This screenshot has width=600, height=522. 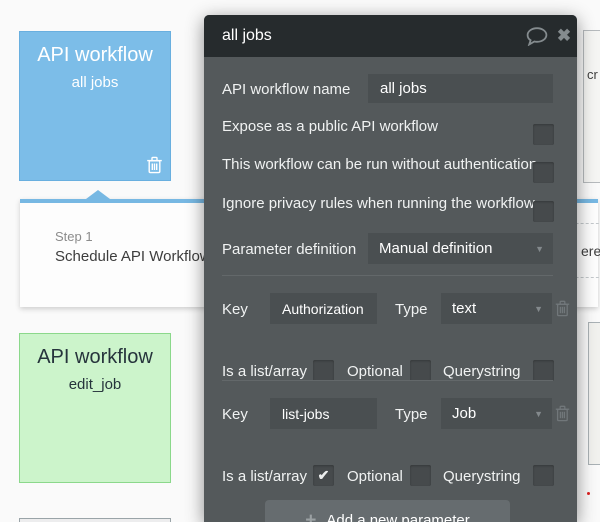 I want to click on param1-optional-checkbox, so click(x=420, y=370).